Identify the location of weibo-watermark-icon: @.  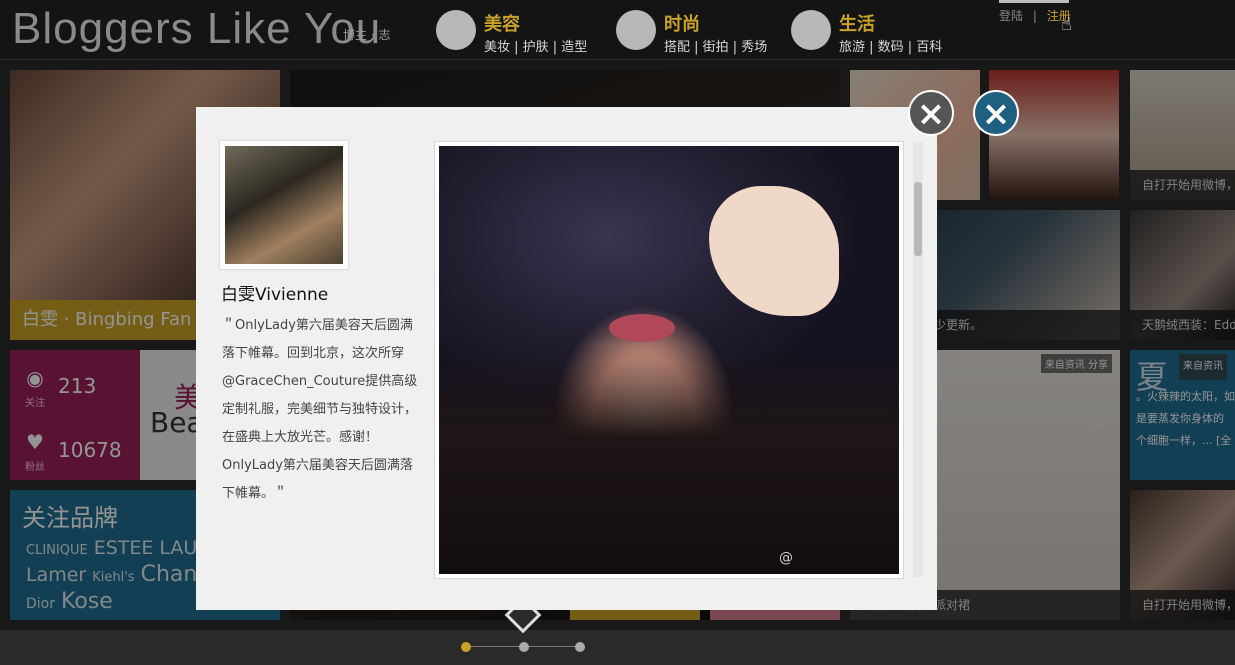
(786, 558).